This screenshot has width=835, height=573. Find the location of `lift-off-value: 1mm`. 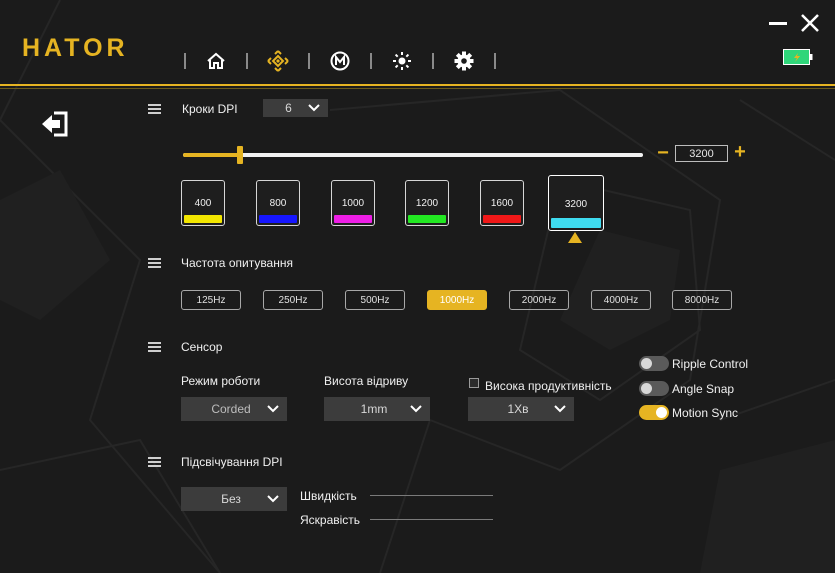

lift-off-value: 1mm is located at coordinates (374, 409).